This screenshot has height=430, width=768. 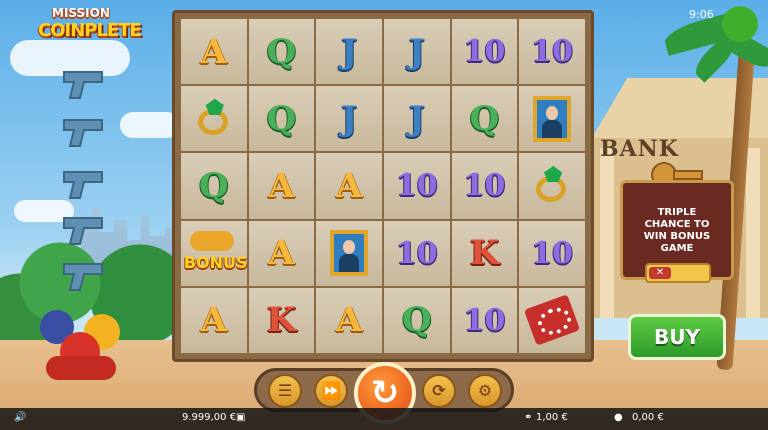 What do you see at coordinates (241, 417) in the screenshot?
I see `wallet-icon: ▣` at bounding box center [241, 417].